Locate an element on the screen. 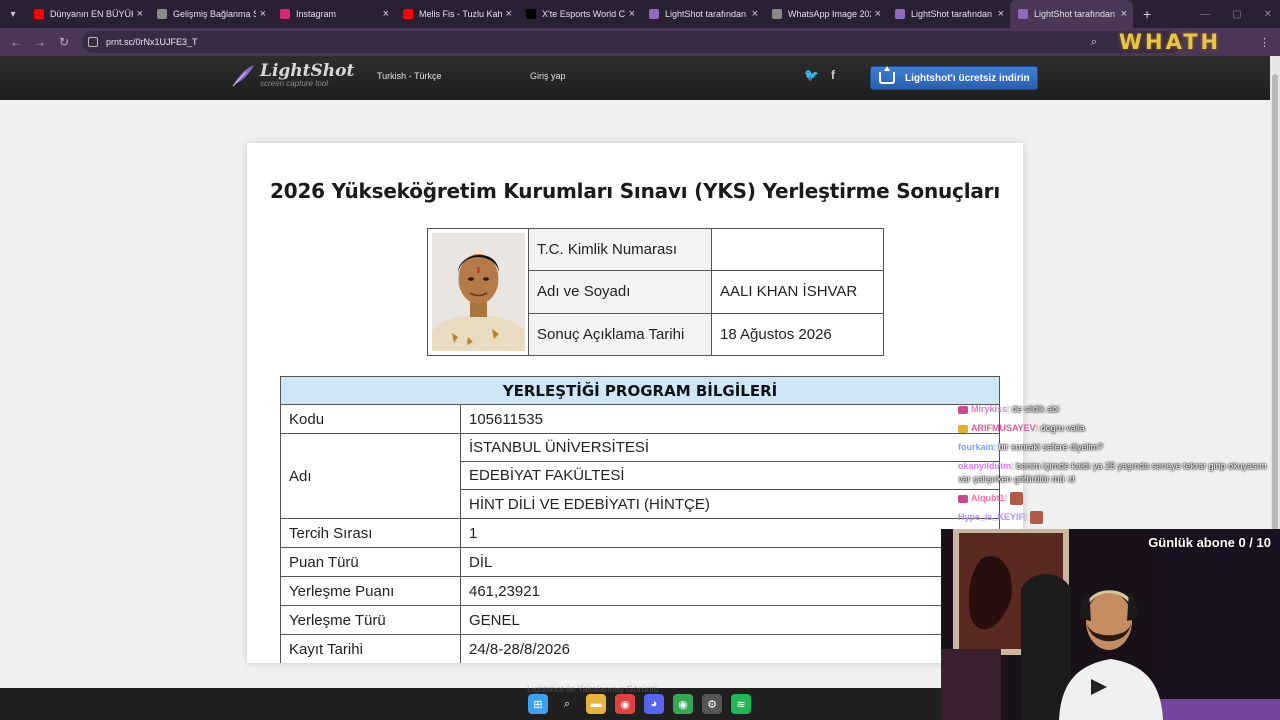 Image resolution: width=1280 pixels, height=720 pixels. program-name-line: İSTANBUL ÜNİVERSİTESİ is located at coordinates (730, 448).